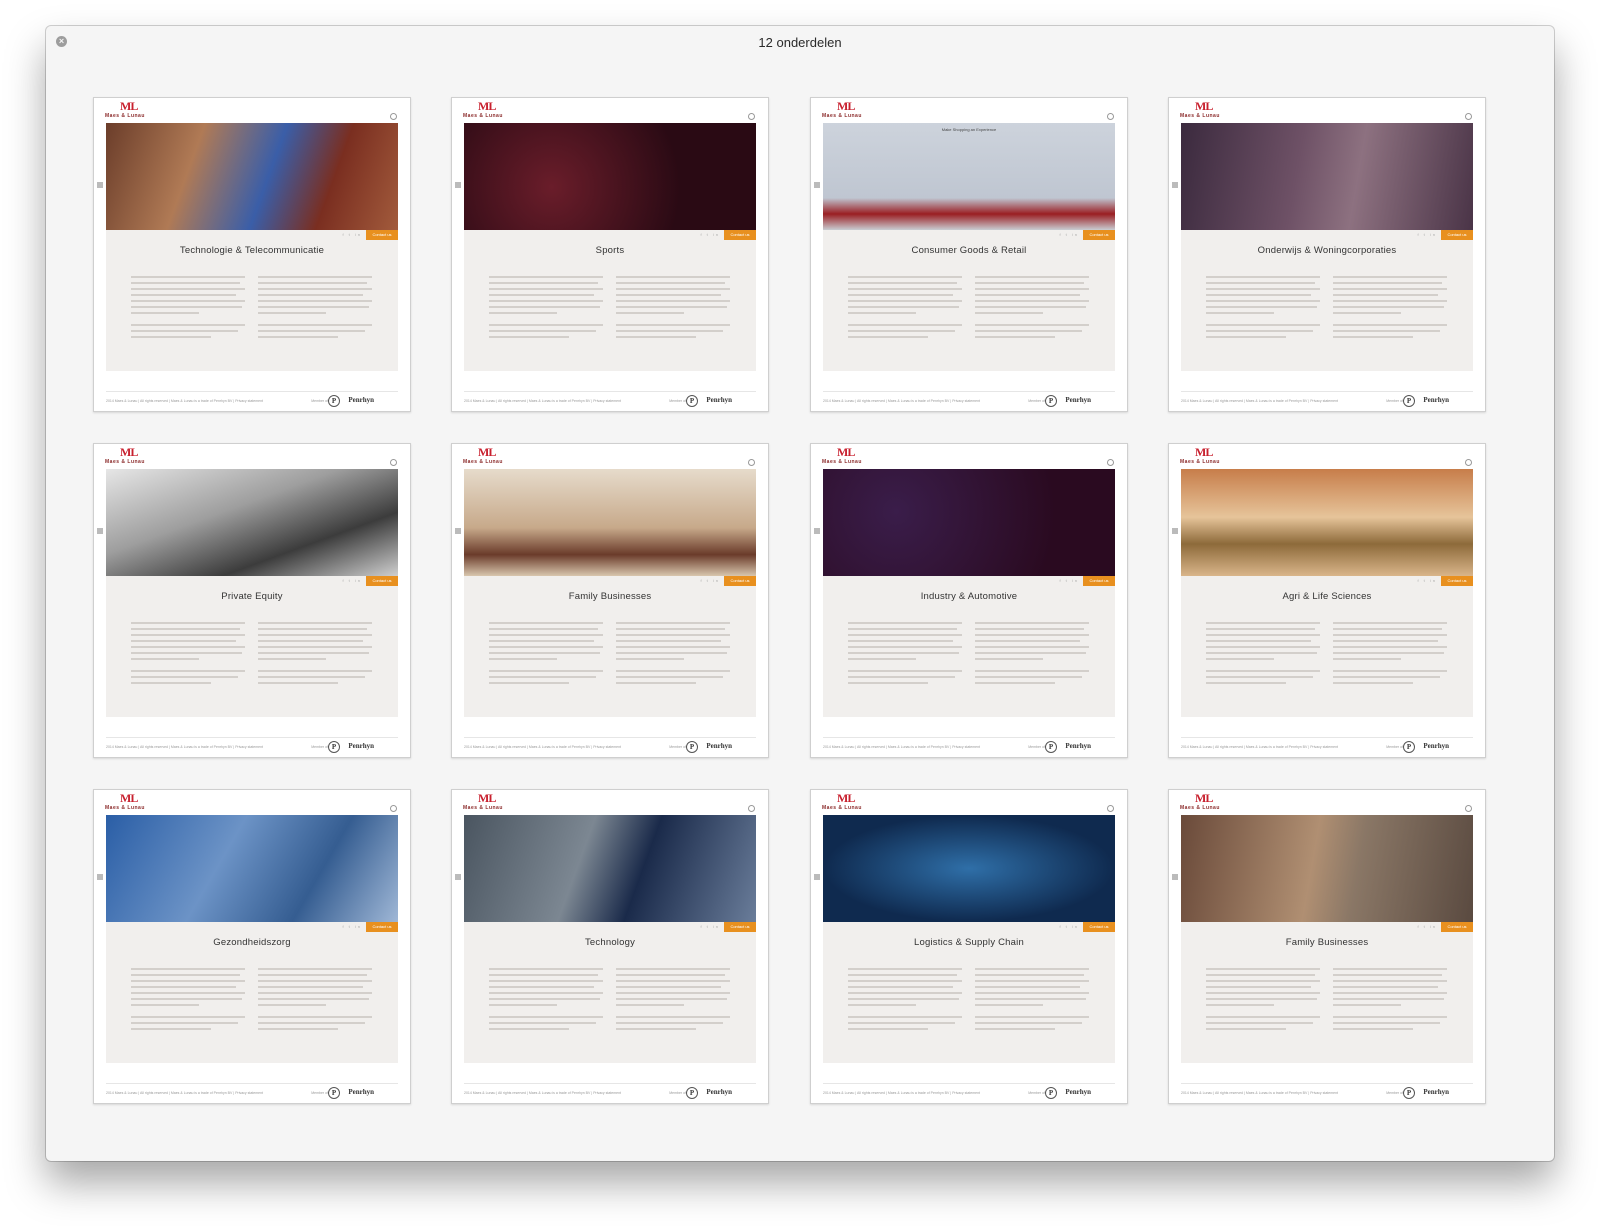 This screenshot has width=1600, height=1226. I want to click on content-area: Contact us f t in Sports, so click(610, 300).